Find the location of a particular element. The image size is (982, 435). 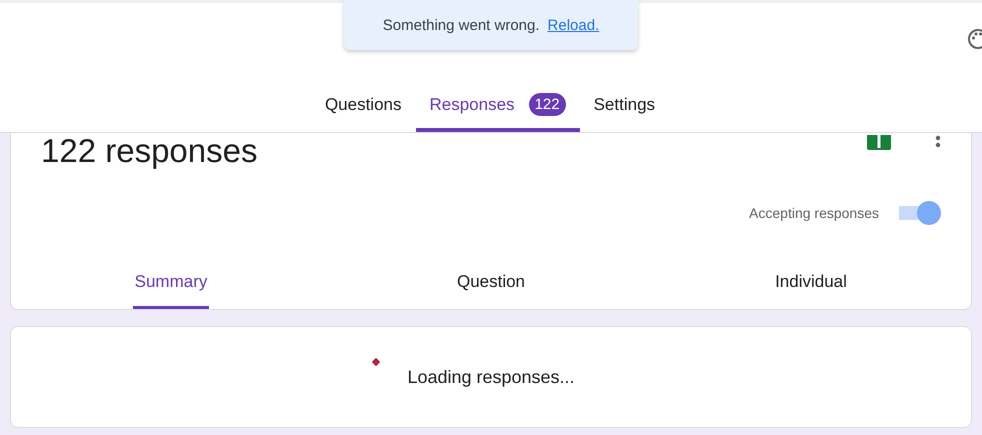

accepting-label: Accepting responses is located at coordinates (814, 213).